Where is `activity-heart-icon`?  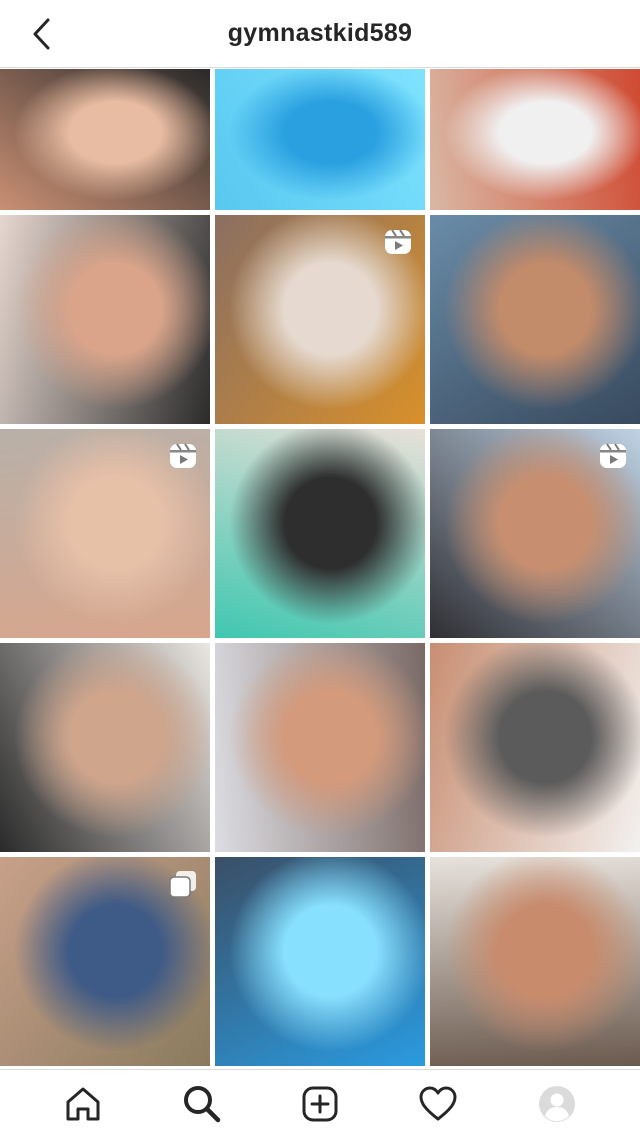 activity-heart-icon is located at coordinates (438, 1103).